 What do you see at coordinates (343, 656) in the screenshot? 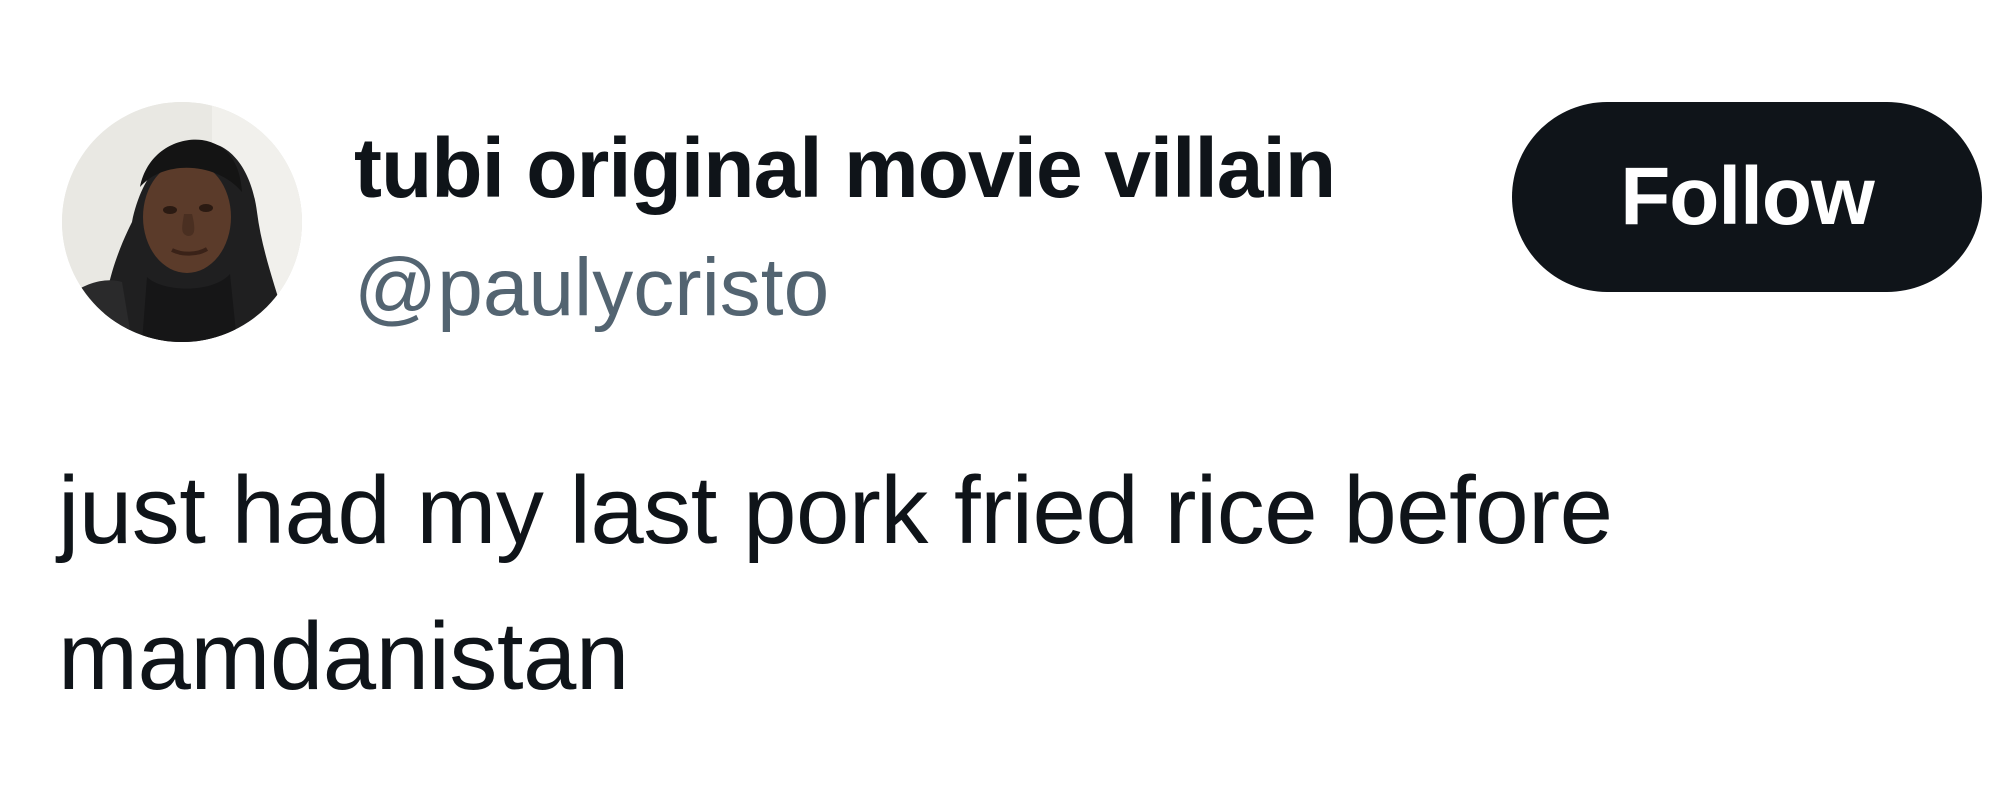
I see `tweet-text-line: mamdanistan` at bounding box center [343, 656].